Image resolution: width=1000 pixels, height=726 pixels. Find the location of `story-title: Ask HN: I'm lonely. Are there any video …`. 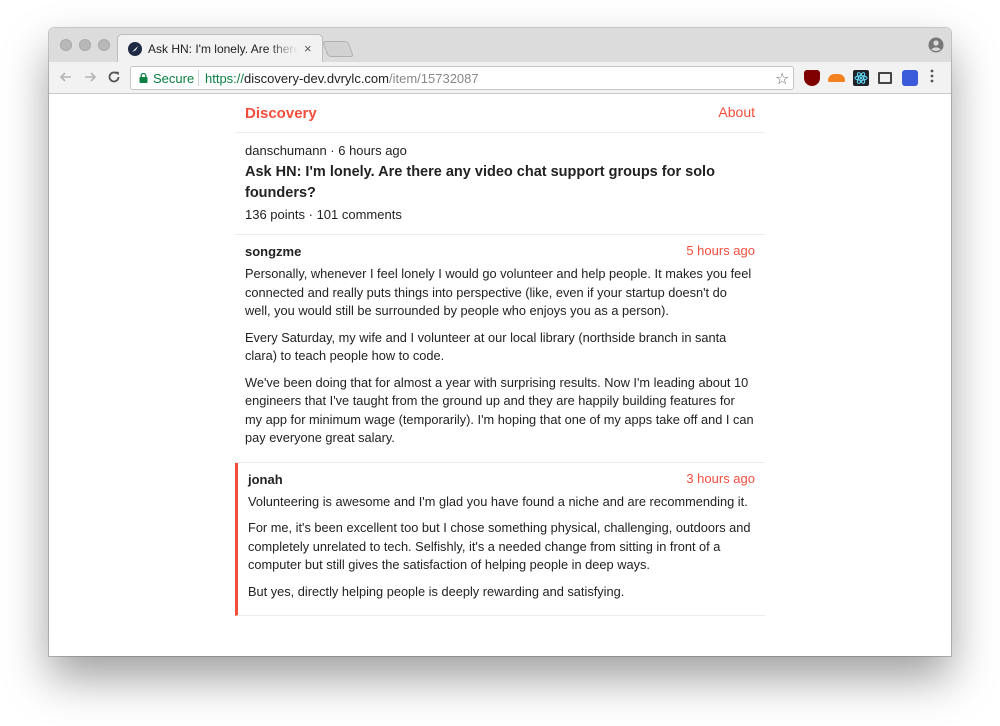

story-title: Ask HN: I'm lonely. Are there any video … is located at coordinates (500, 183).